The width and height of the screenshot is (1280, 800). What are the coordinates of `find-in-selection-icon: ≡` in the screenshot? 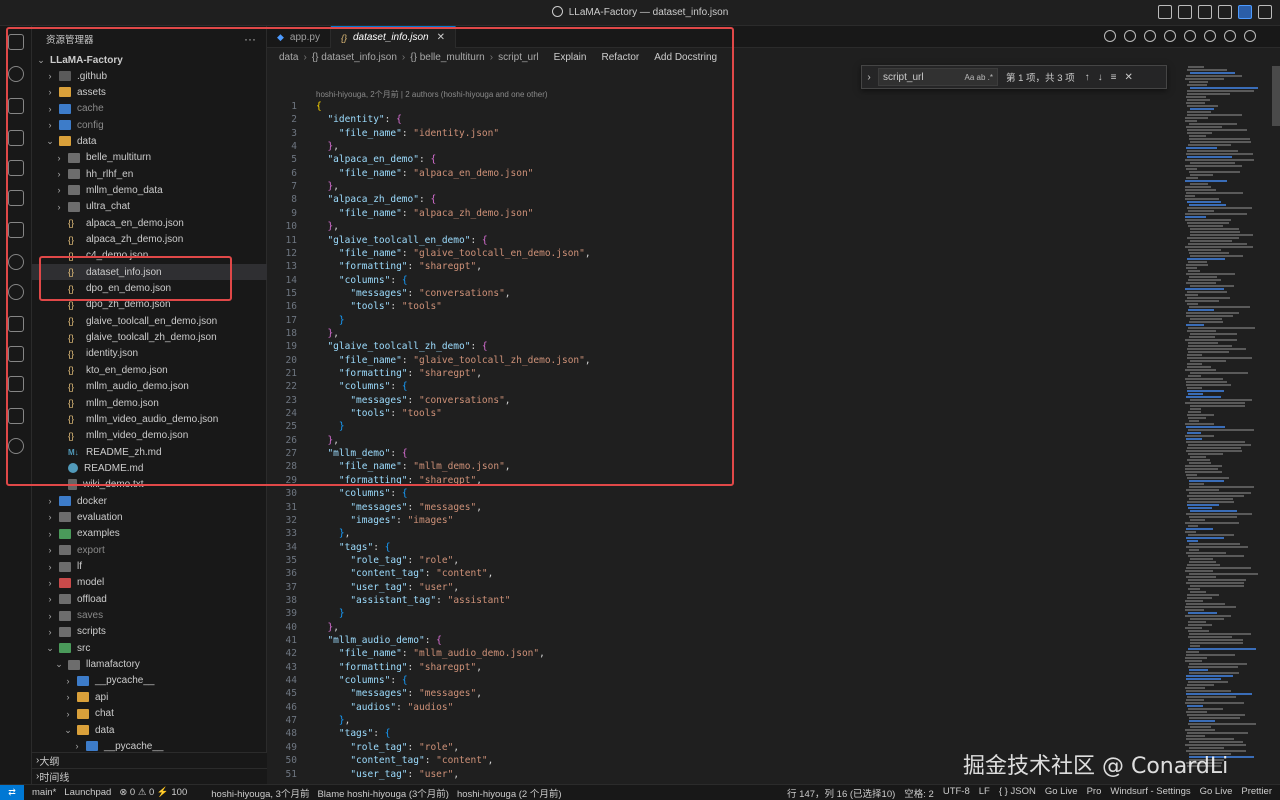 It's located at (1114, 77).